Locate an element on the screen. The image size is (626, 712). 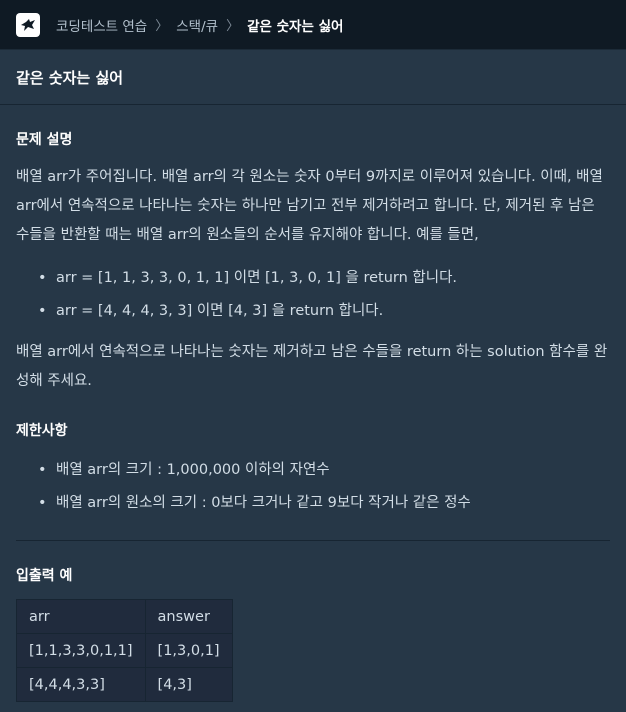
constraints-heading: 제한사항 is located at coordinates (42, 431).